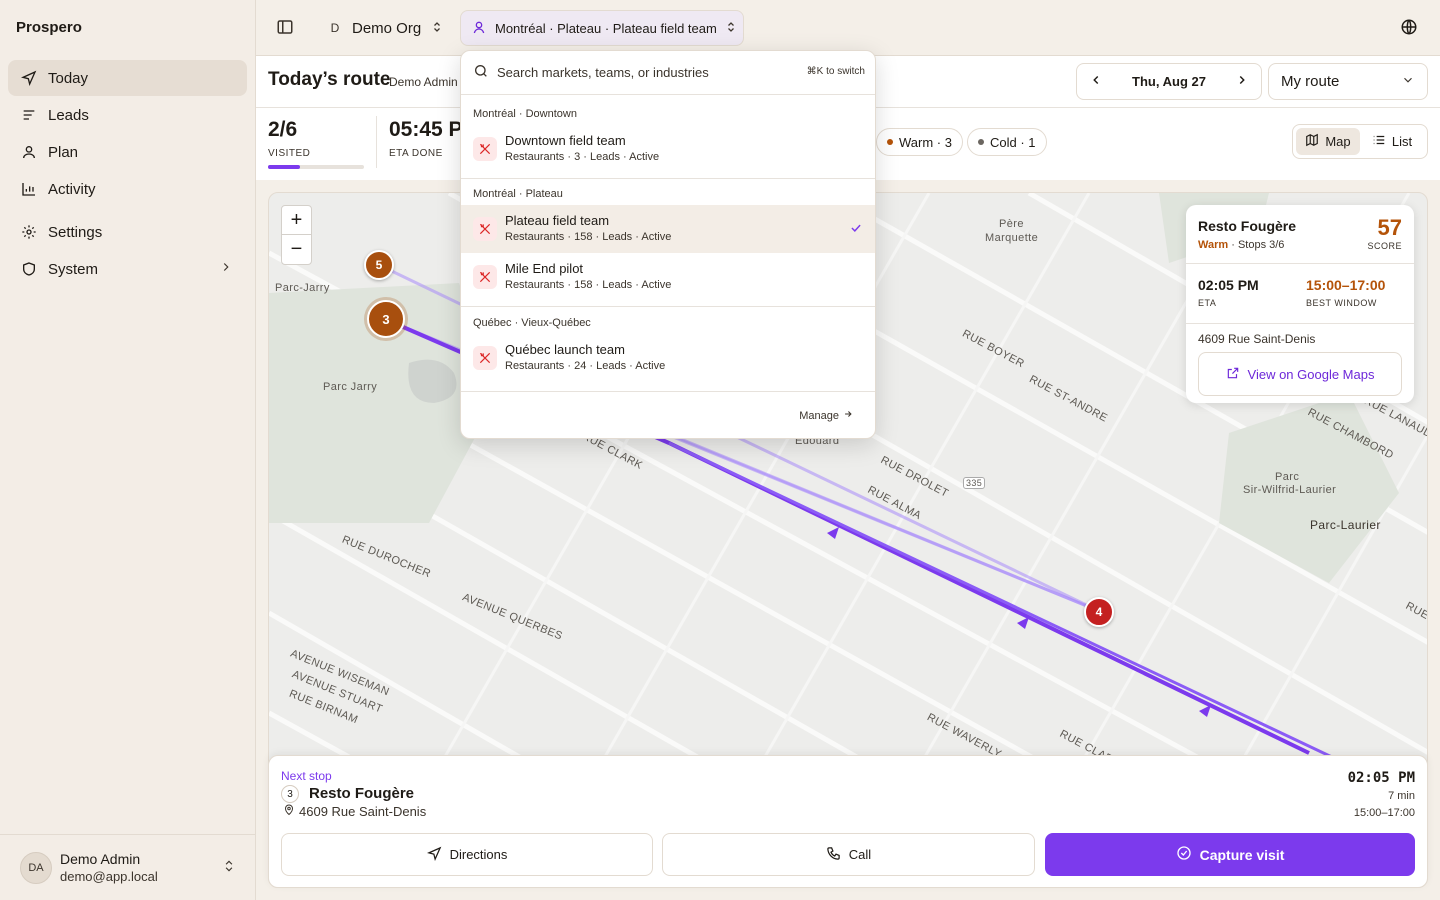 This screenshot has height=900, width=1440. I want to click on map-view-label: Map, so click(1338, 141).